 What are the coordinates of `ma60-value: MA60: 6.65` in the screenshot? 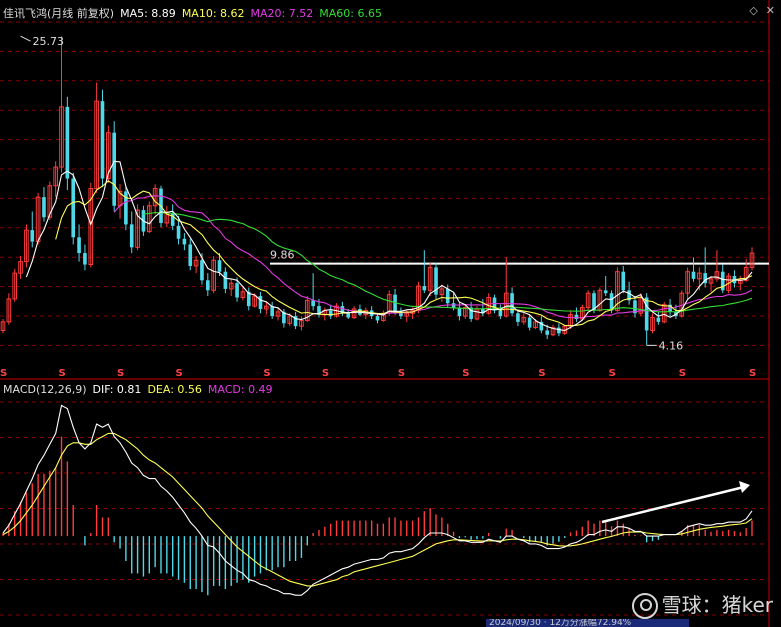 It's located at (350, 13).